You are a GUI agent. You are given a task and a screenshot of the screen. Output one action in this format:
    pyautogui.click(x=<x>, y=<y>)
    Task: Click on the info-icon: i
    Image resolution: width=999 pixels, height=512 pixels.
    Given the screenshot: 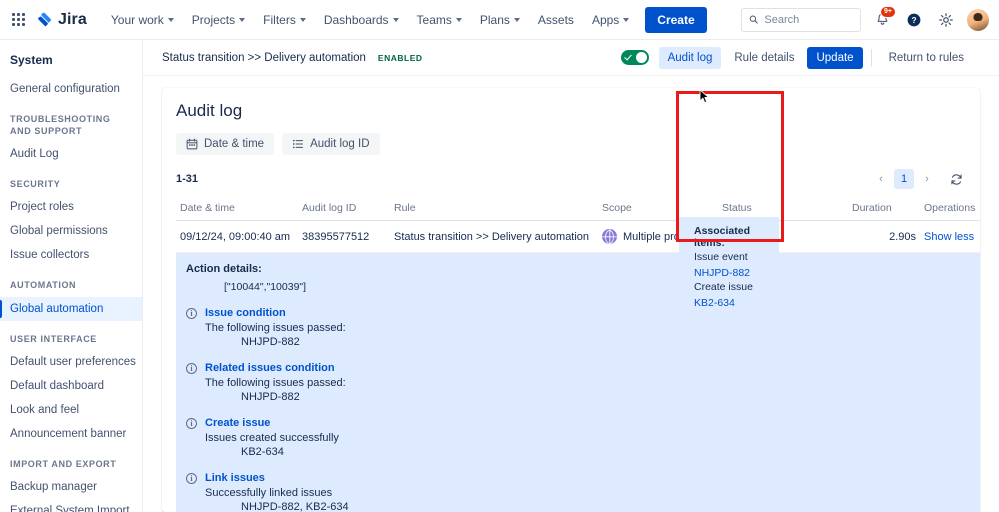 What is the action you would take?
    pyautogui.click(x=191, y=368)
    